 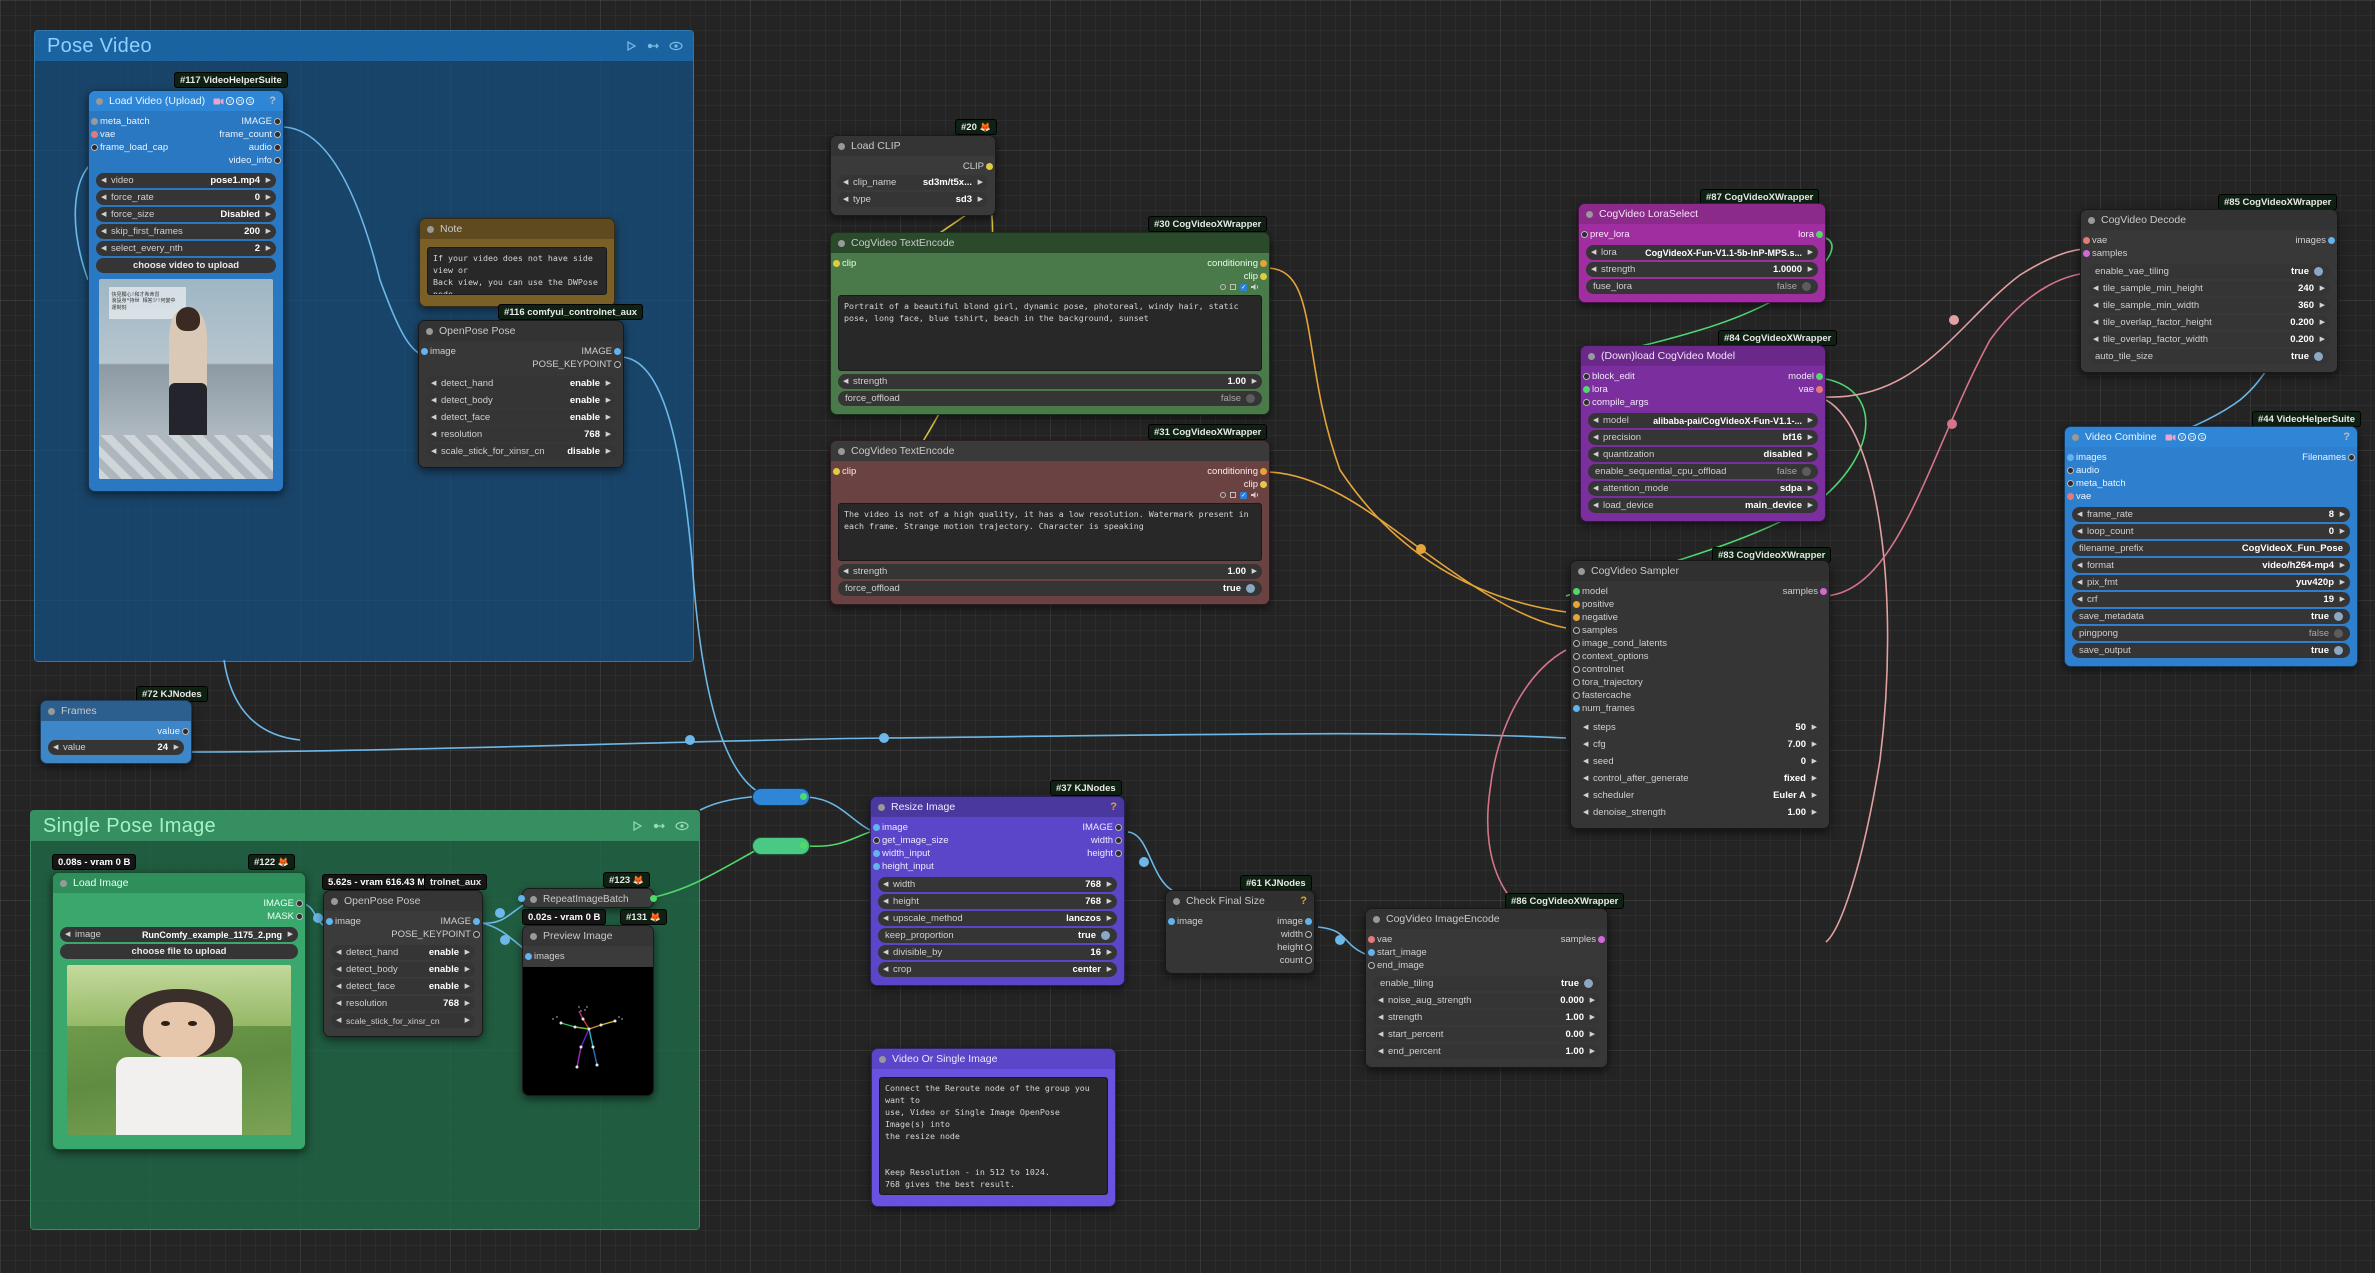 What do you see at coordinates (1702, 234) in the screenshot?
I see `socket-row: prev_lora lora` at bounding box center [1702, 234].